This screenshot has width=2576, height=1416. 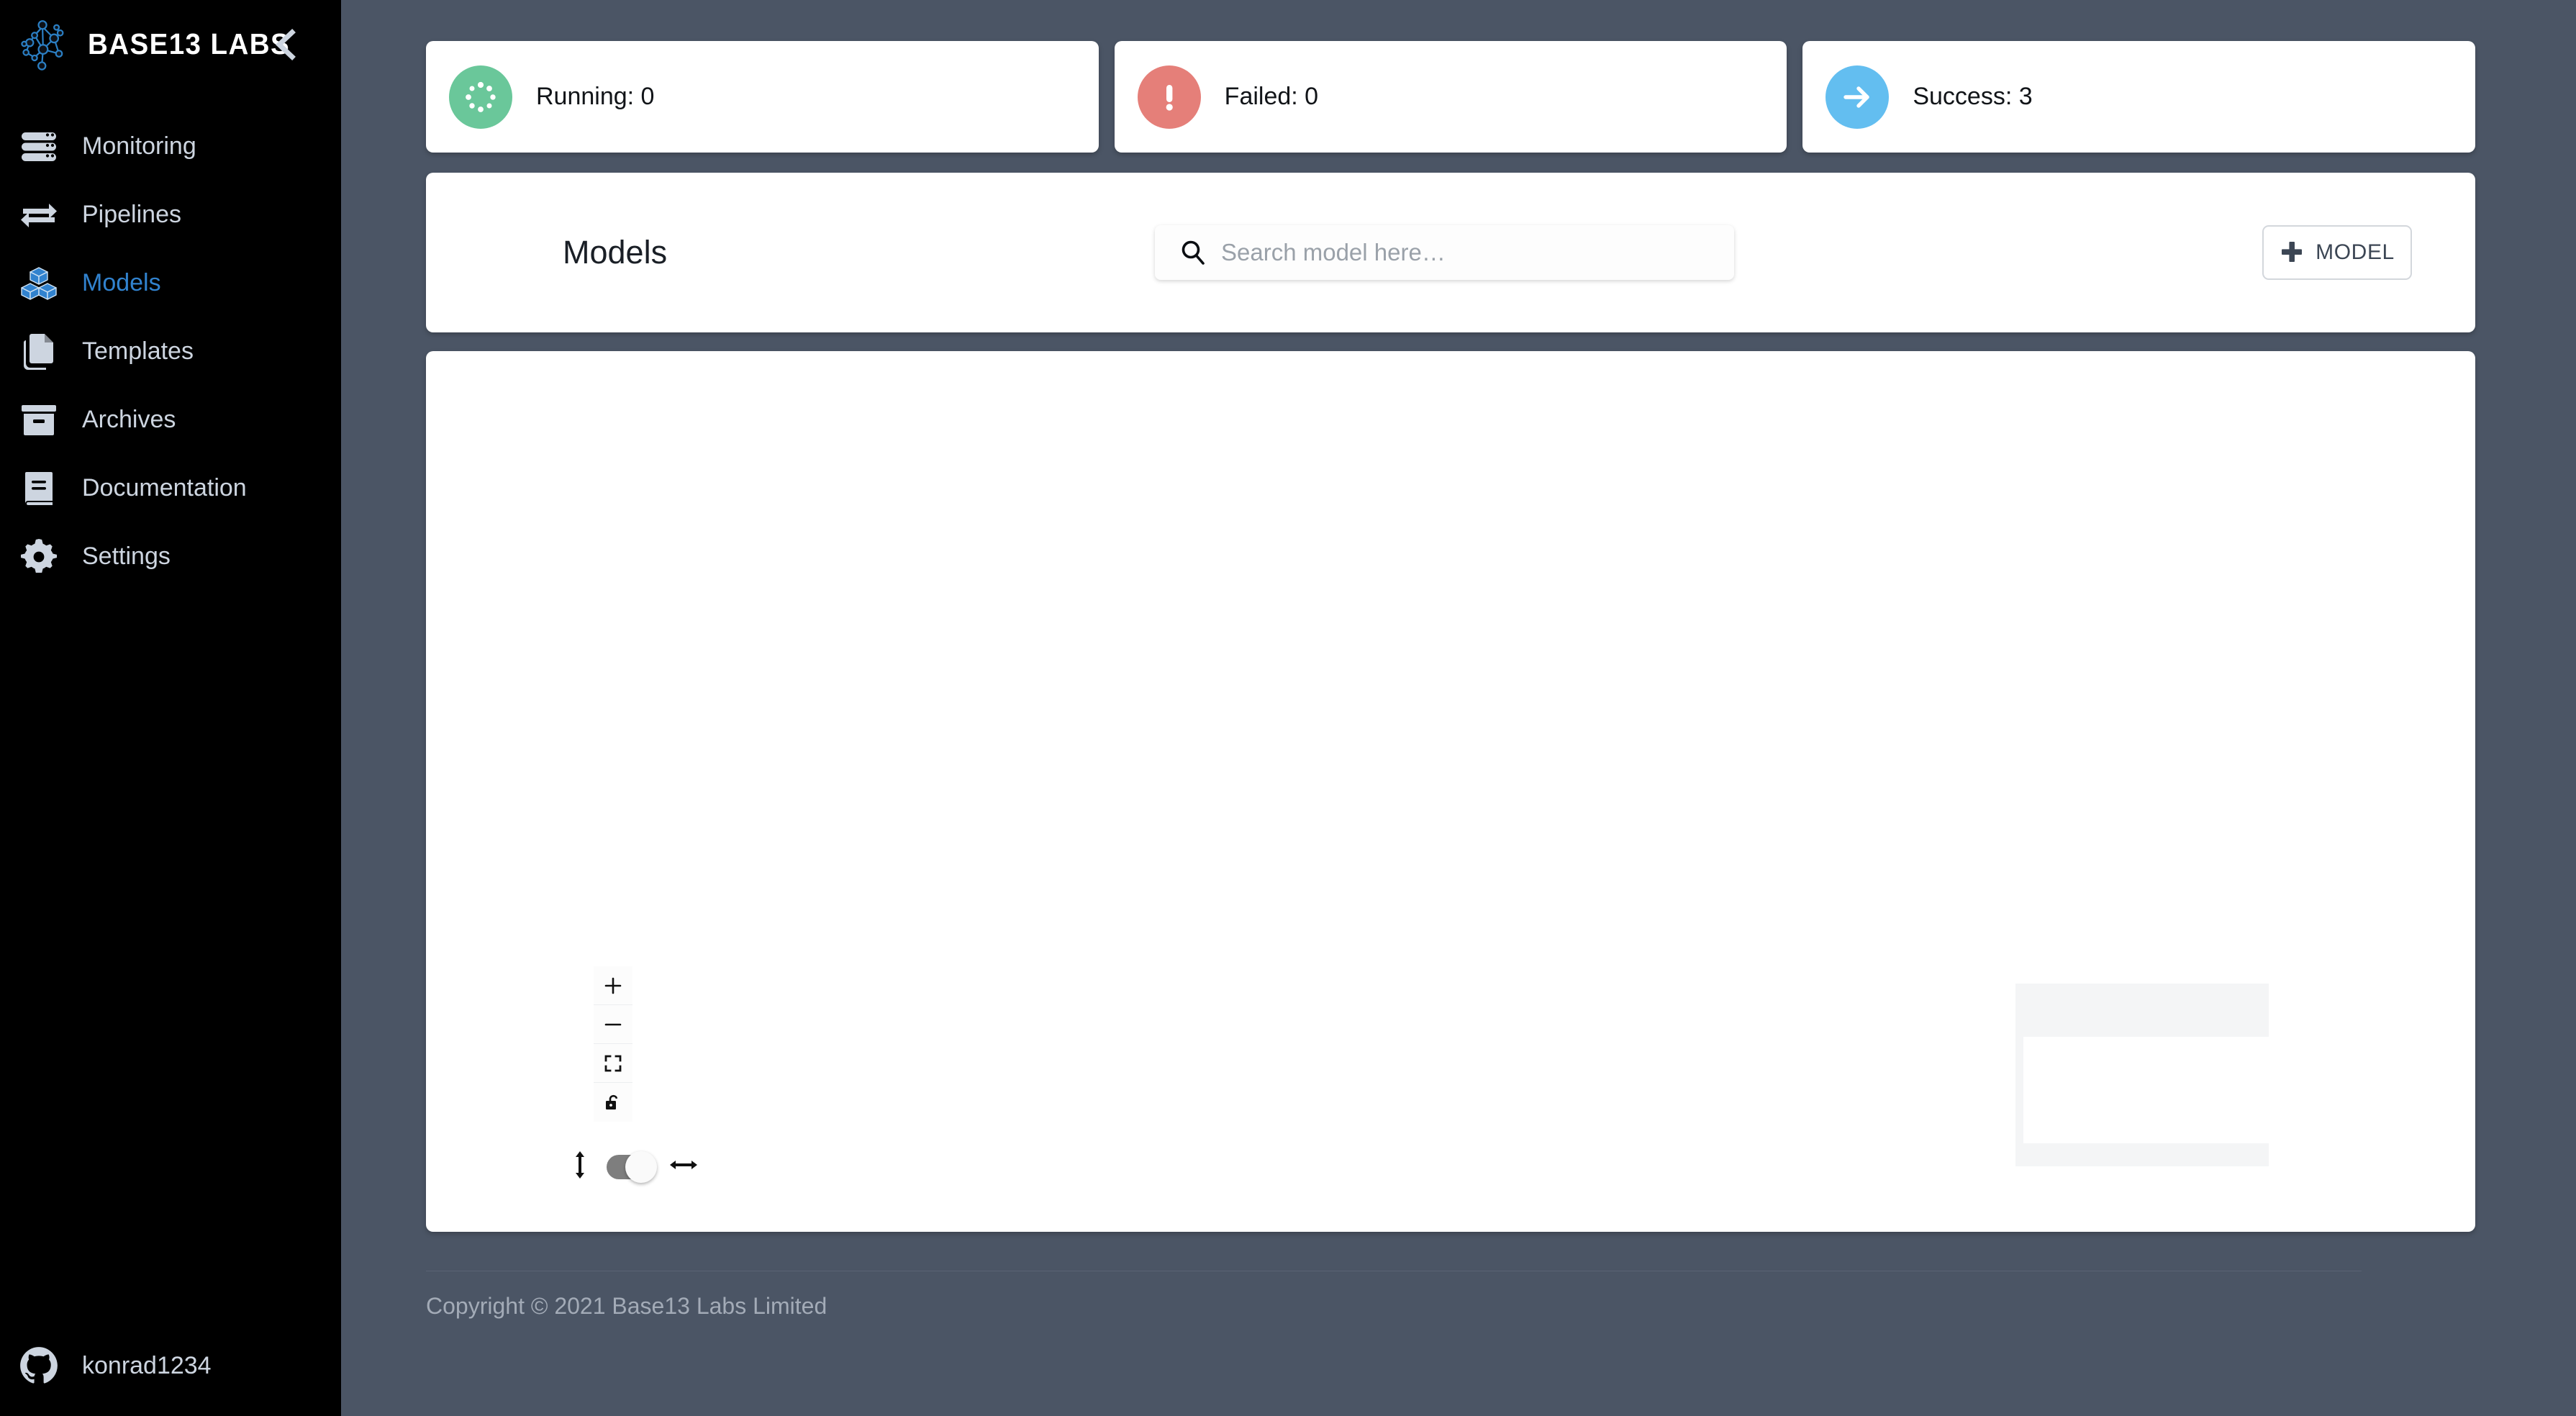 I want to click on sidebar-item-settings: Settings, so click(x=170, y=556).